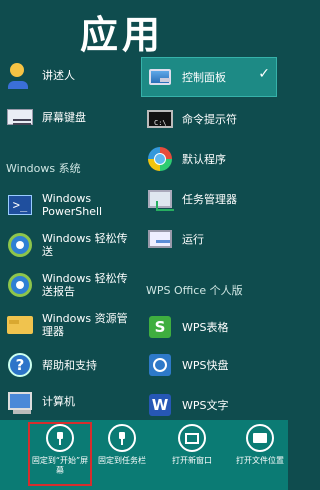 The height and width of the screenshot is (490, 320). I want to click on app-tile-powershell: >_ Windows PowerShell, so click(69, 205).